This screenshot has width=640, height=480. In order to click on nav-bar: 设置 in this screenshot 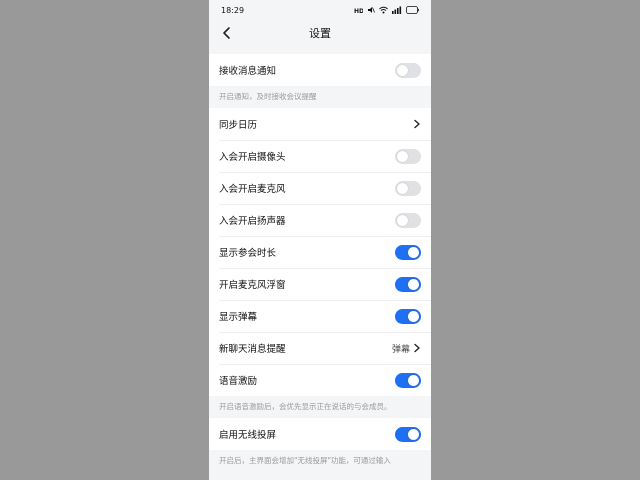, I will do `click(320, 33)`.